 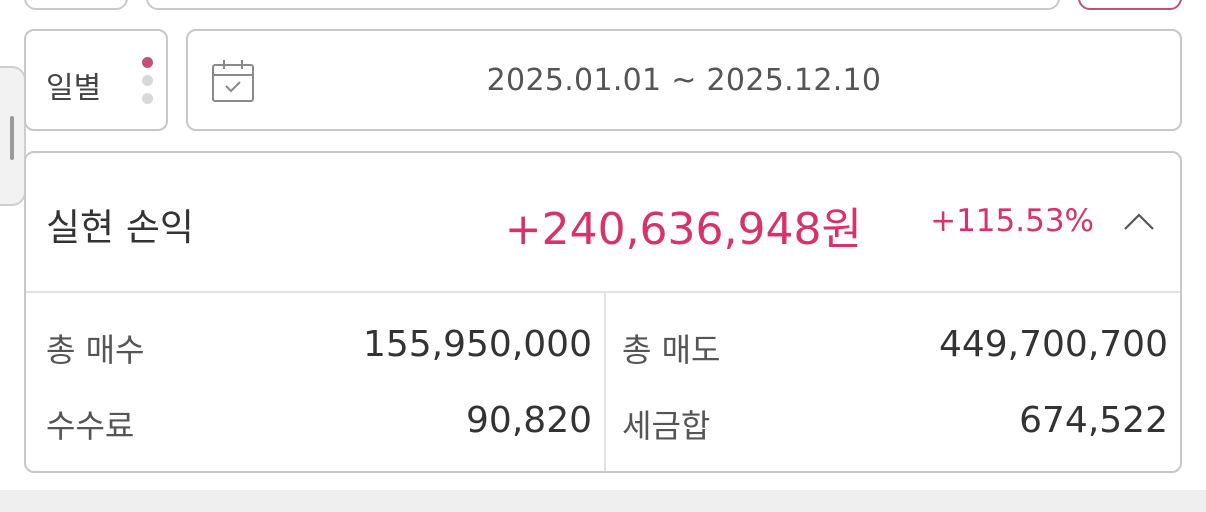 I want to click on drag-grip-icon, so click(x=12, y=138).